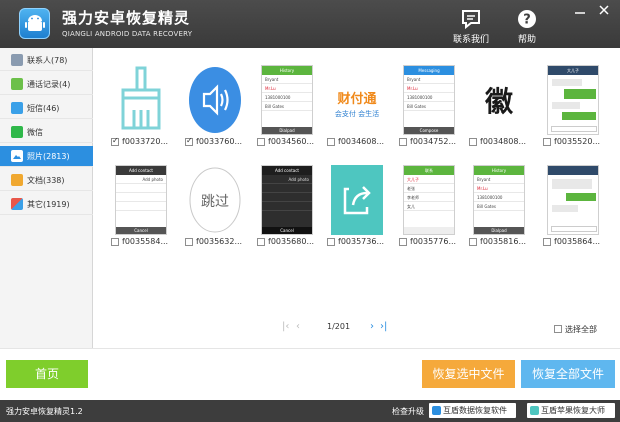  Describe the element at coordinates (526, 40) in the screenshot. I see `help-label: 帮助` at that location.